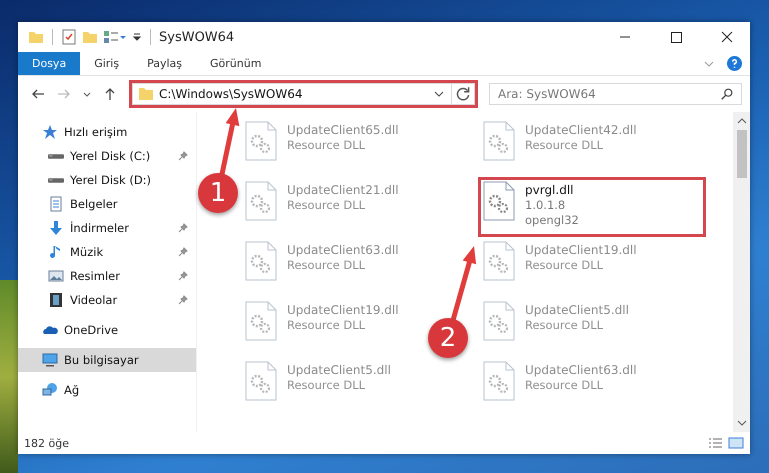  I want to click on search-icon, so click(727, 94).